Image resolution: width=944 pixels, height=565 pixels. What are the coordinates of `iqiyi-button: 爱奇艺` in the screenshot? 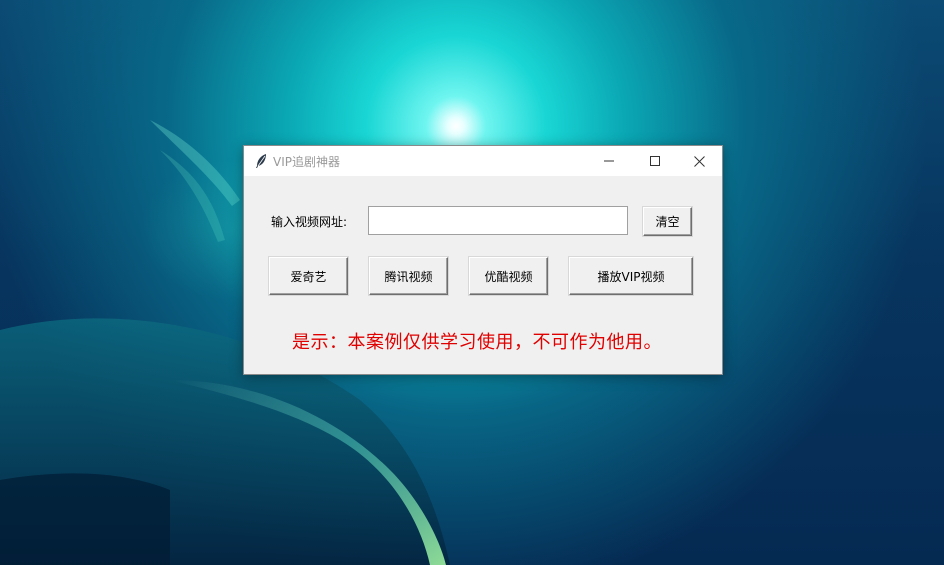 It's located at (308, 276).